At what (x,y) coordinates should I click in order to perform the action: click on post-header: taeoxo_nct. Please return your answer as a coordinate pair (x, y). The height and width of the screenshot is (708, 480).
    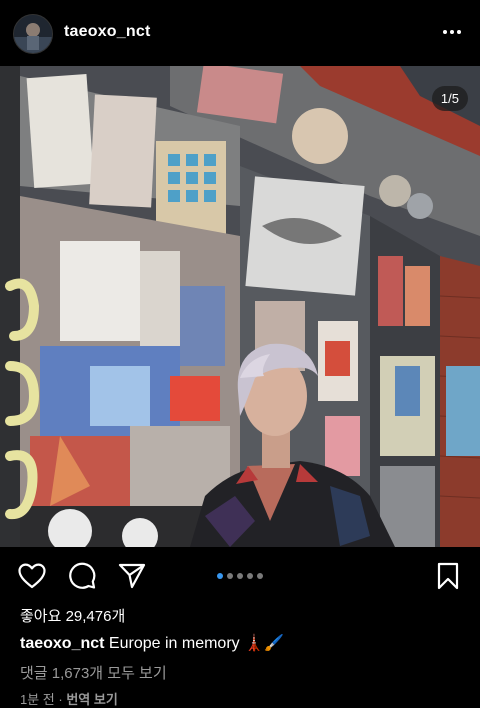
    Looking at the image, I should click on (240, 33).